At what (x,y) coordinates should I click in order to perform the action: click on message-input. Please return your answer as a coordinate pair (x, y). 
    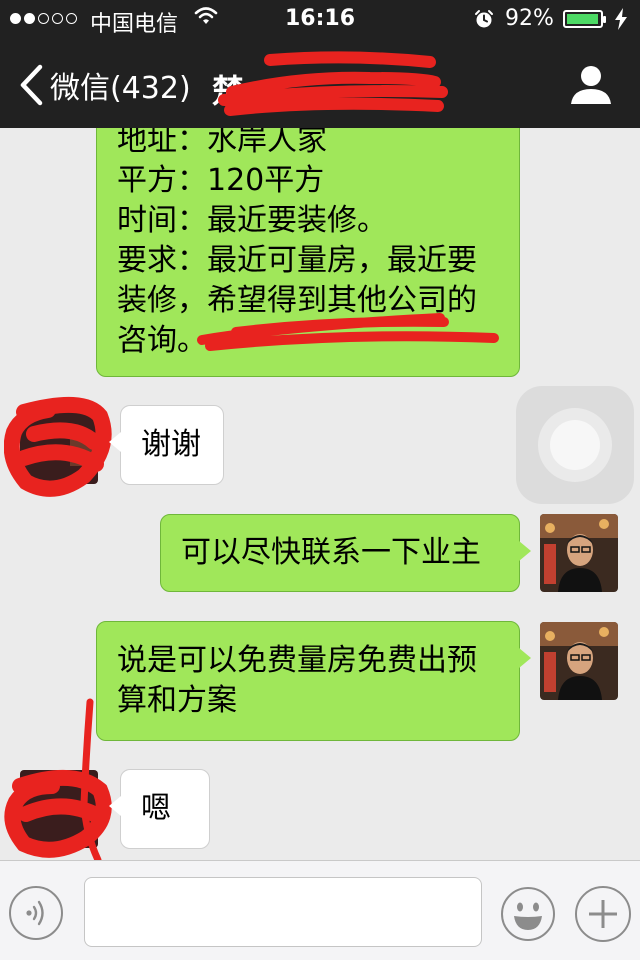
    Looking at the image, I should click on (283, 912).